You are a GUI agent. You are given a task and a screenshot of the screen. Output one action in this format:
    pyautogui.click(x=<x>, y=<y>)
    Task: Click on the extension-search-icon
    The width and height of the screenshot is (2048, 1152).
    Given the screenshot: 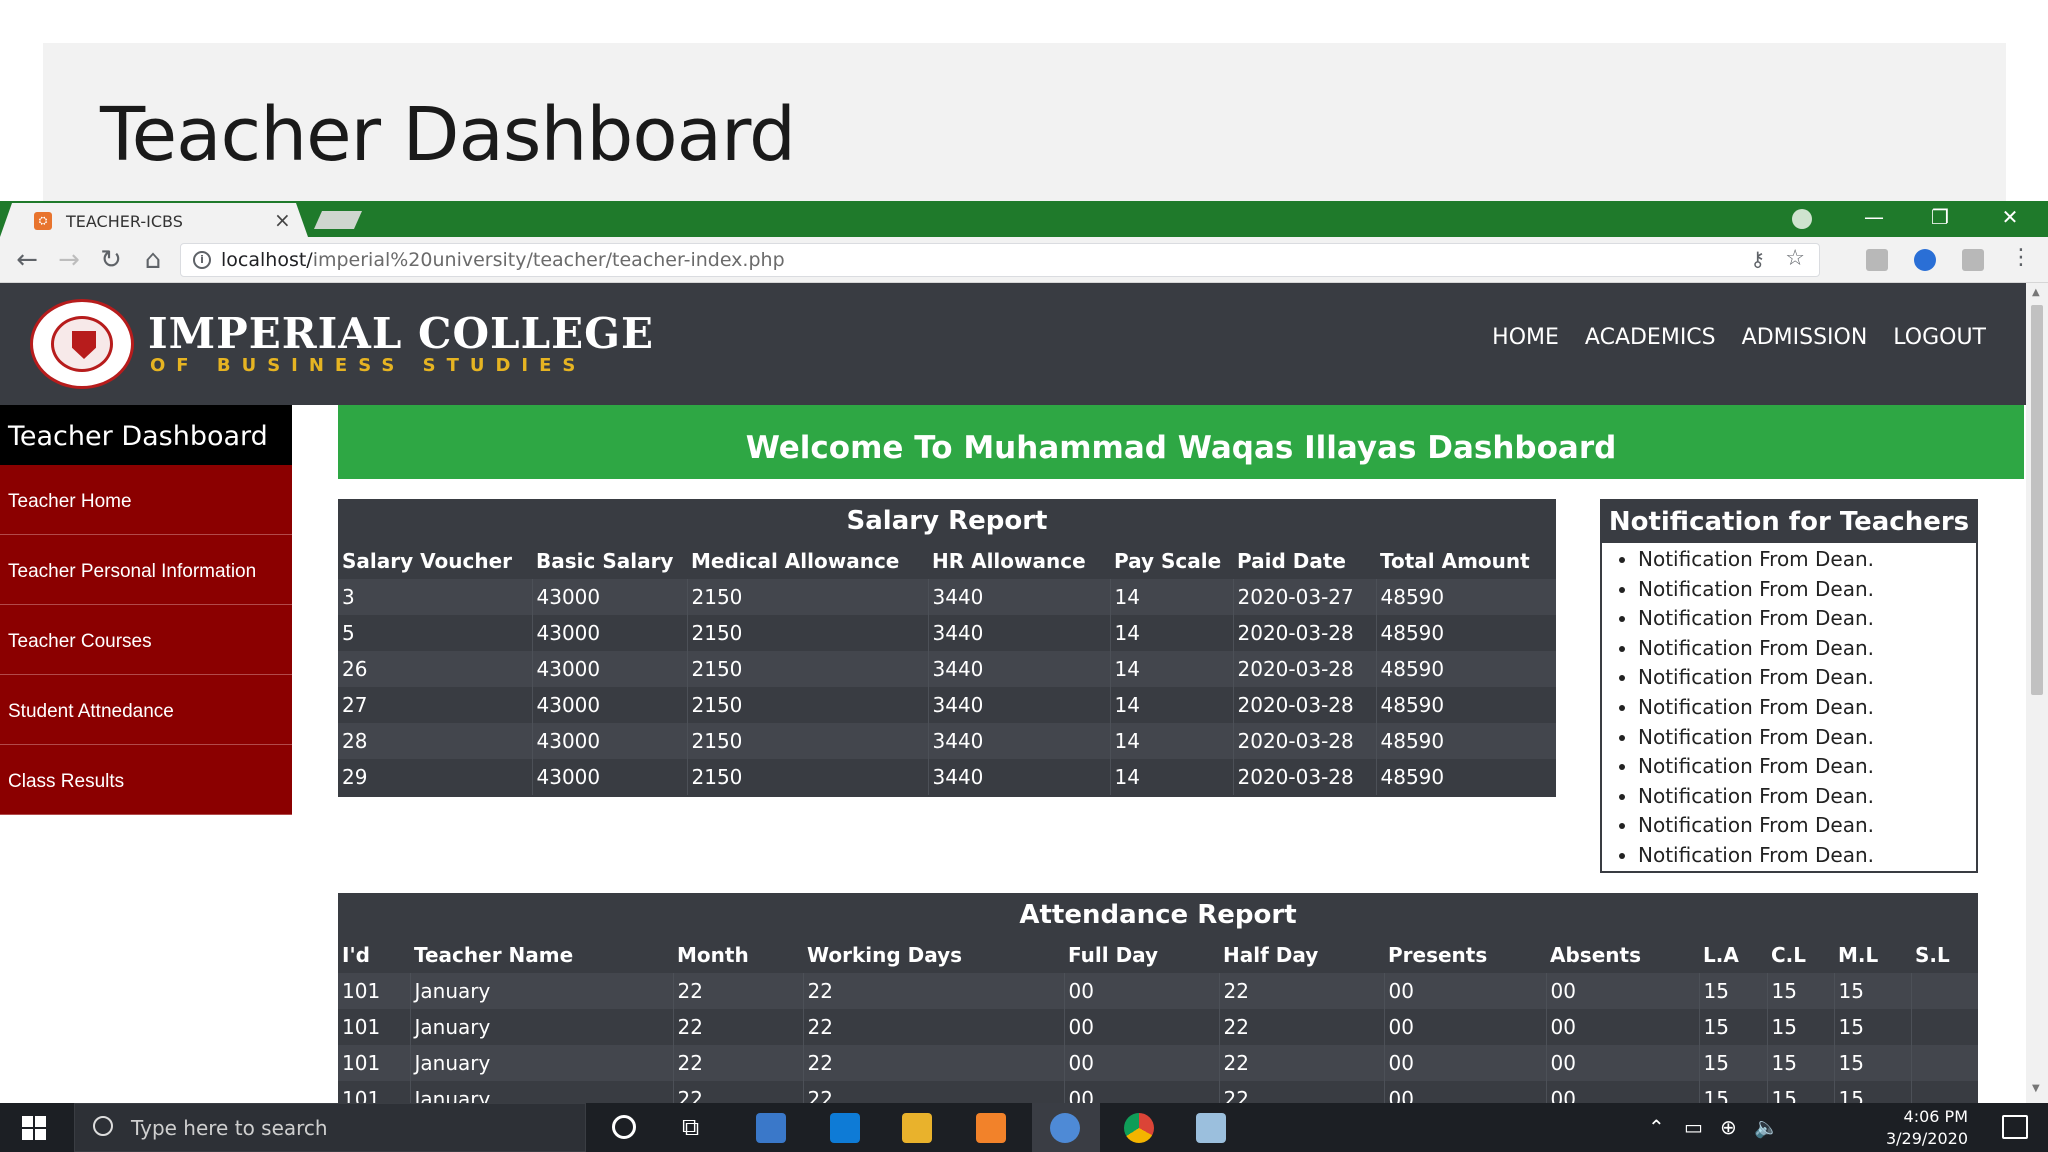 What is the action you would take?
    pyautogui.click(x=1925, y=260)
    